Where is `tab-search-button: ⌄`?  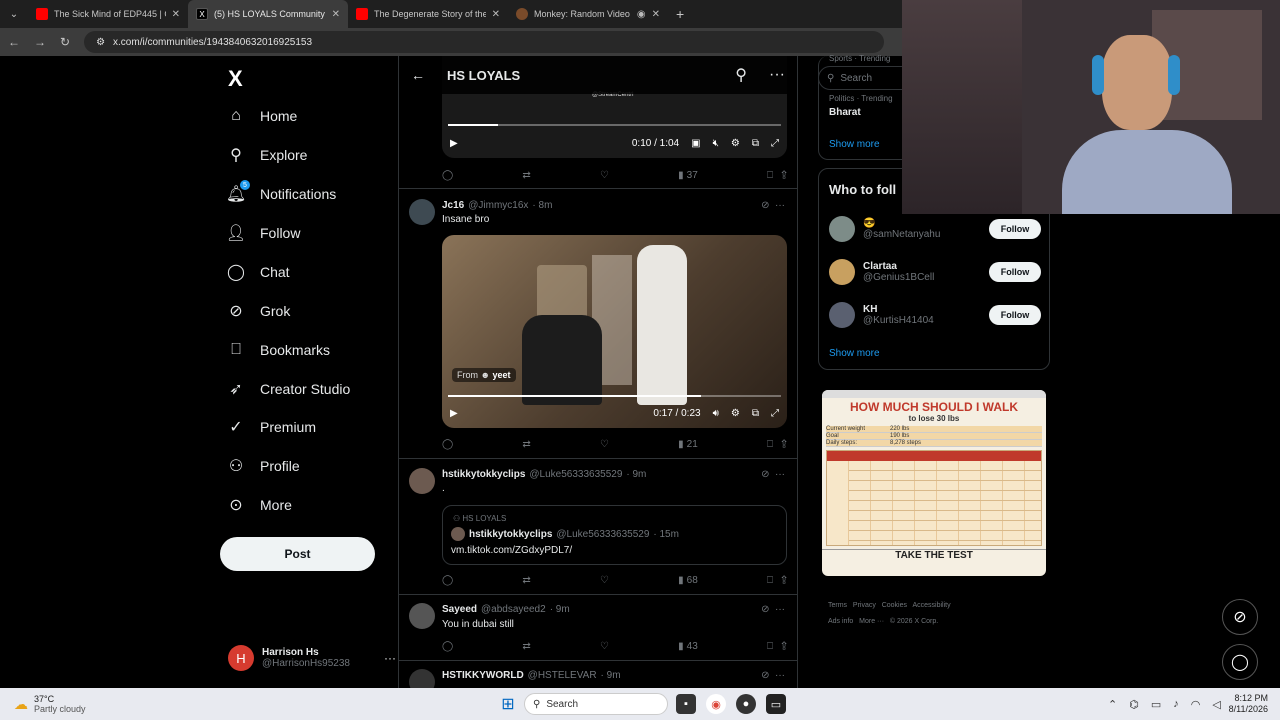 tab-search-button: ⌄ is located at coordinates (14, 14).